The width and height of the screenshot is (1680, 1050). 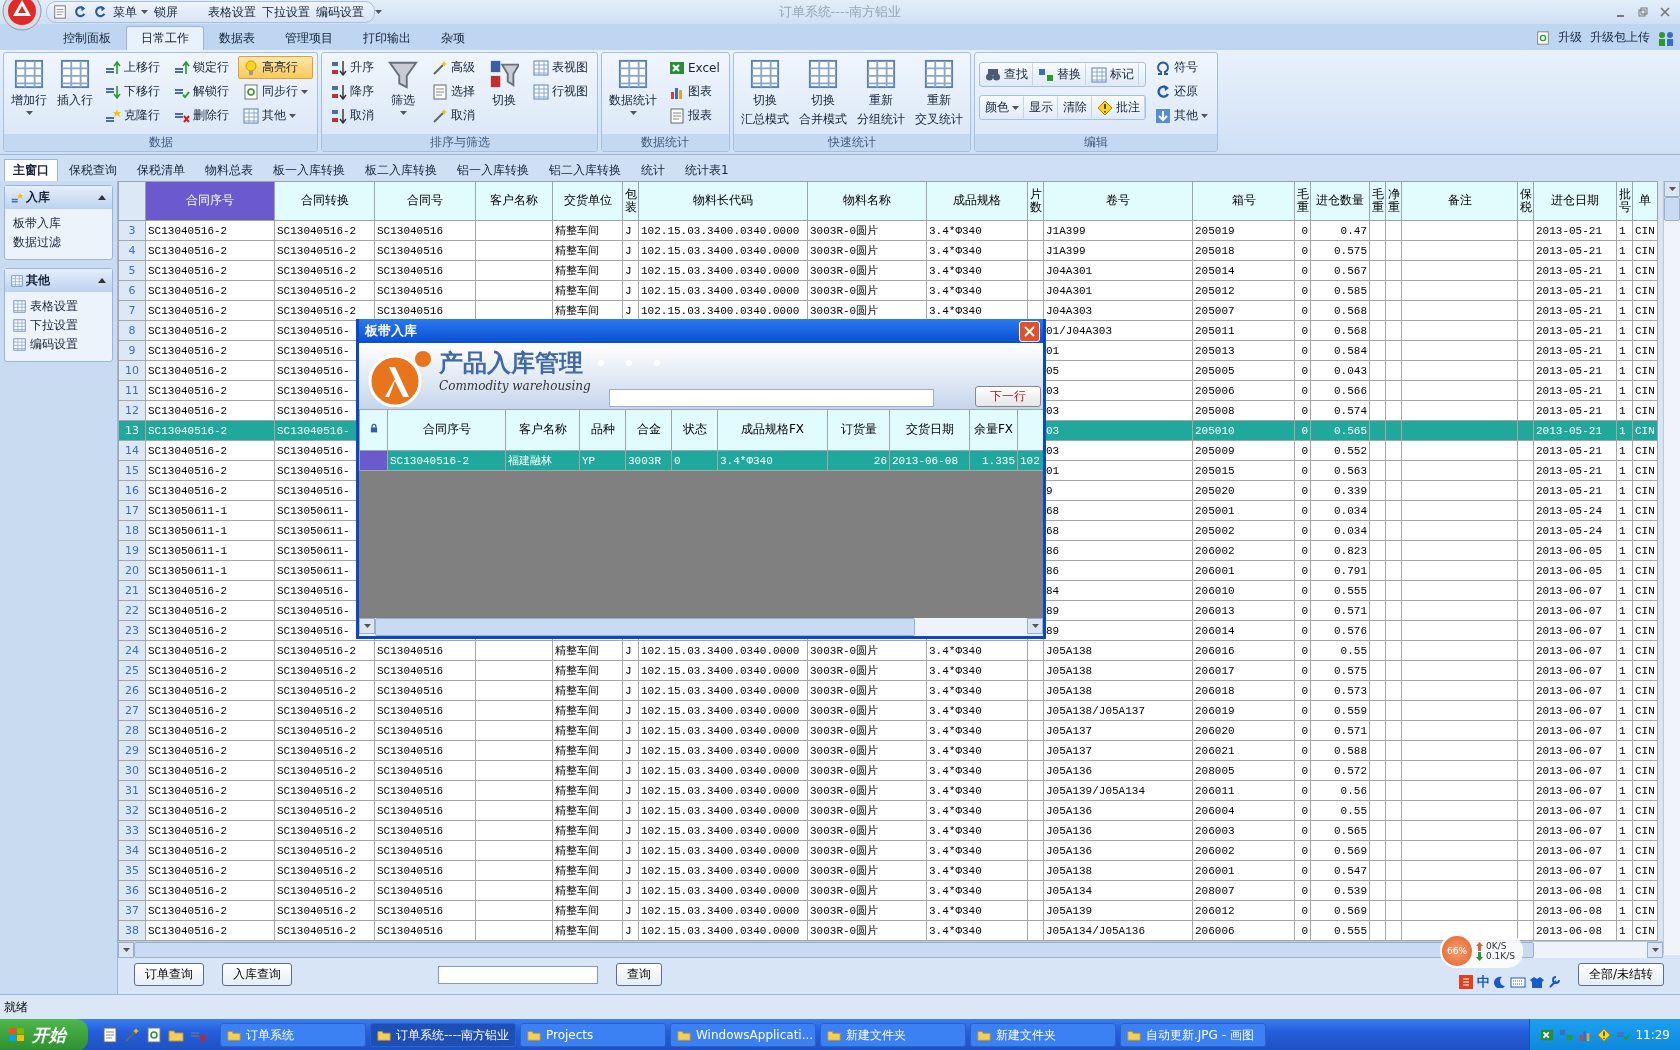 I want to click on ribbon-button: 增加行, so click(x=29, y=86).